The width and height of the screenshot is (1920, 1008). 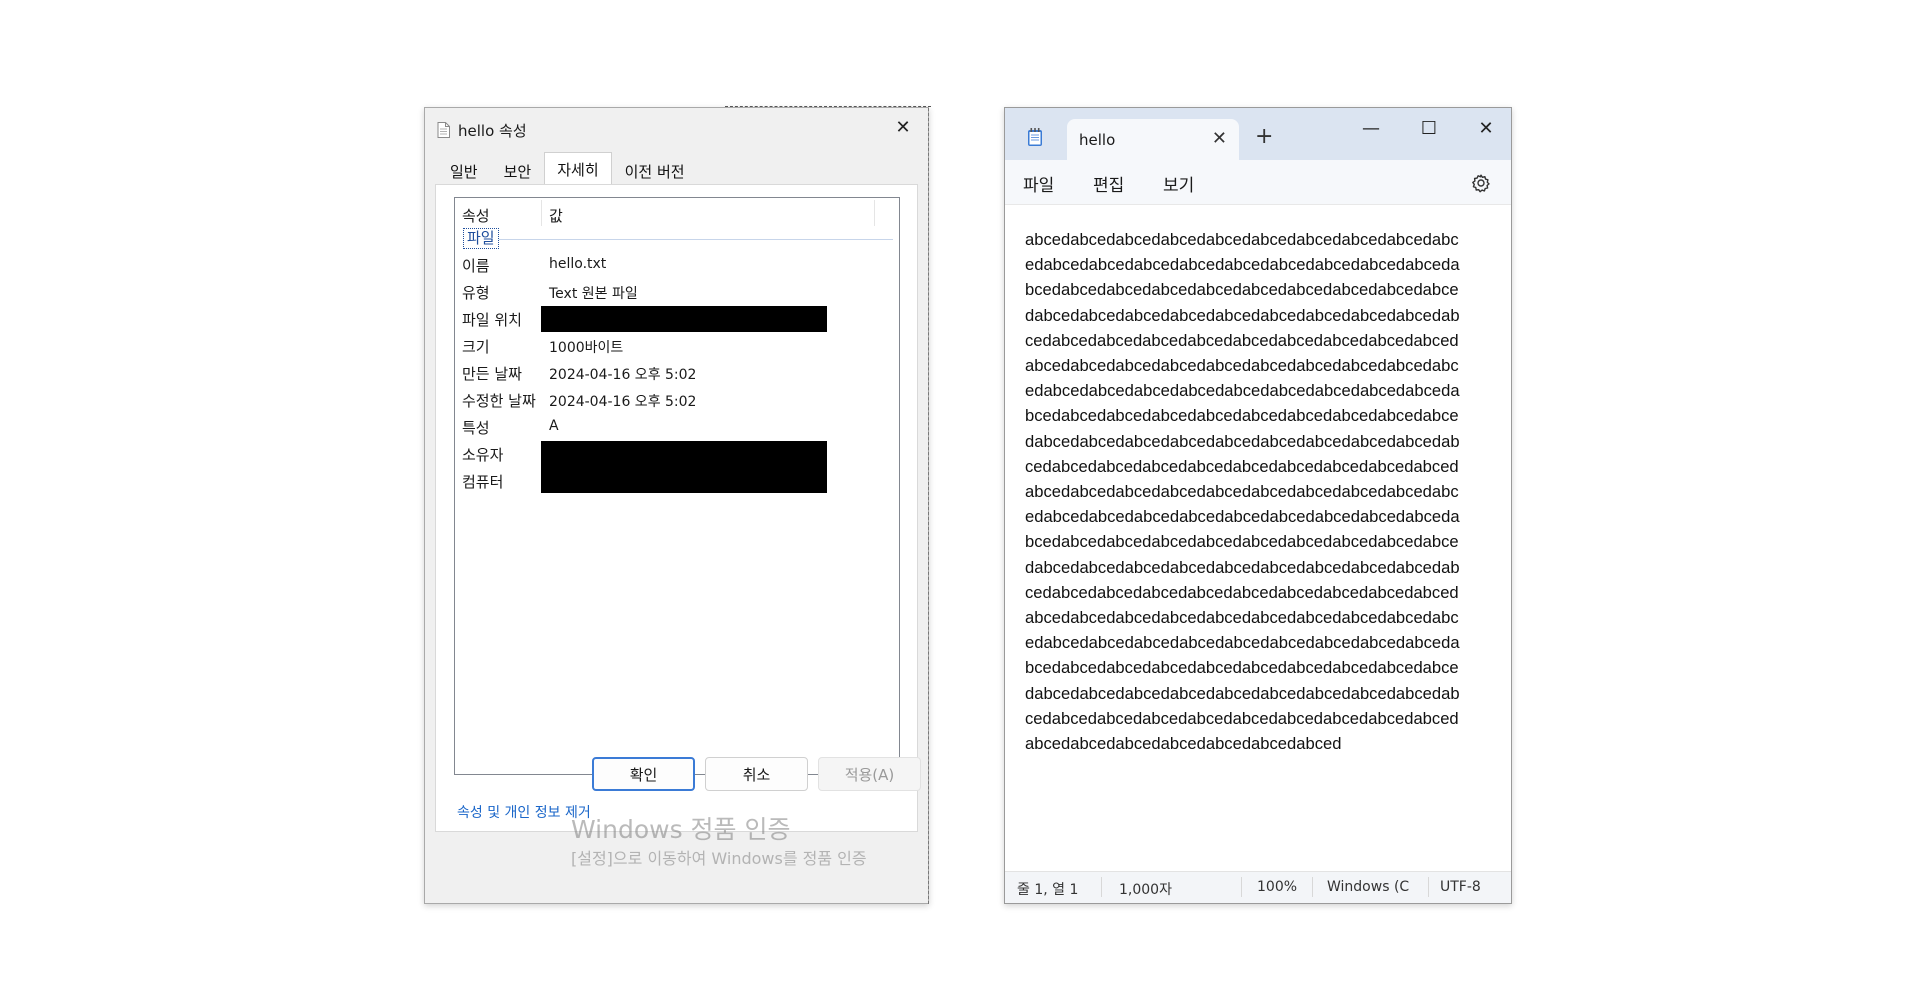 I want to click on row-value: A, so click(x=554, y=426).